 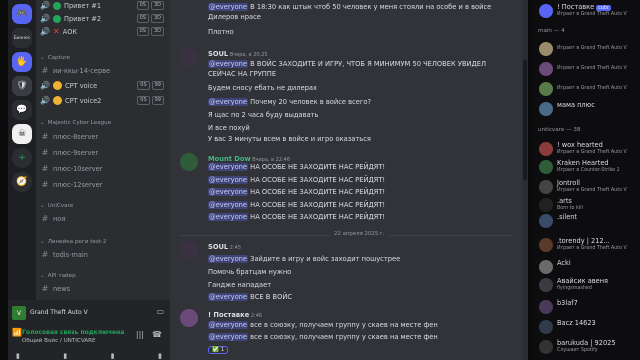 What do you see at coordinates (587, 187) in the screenshot?
I see `member-item: Jontroll Играет в Grand Theft Auto V` at bounding box center [587, 187].